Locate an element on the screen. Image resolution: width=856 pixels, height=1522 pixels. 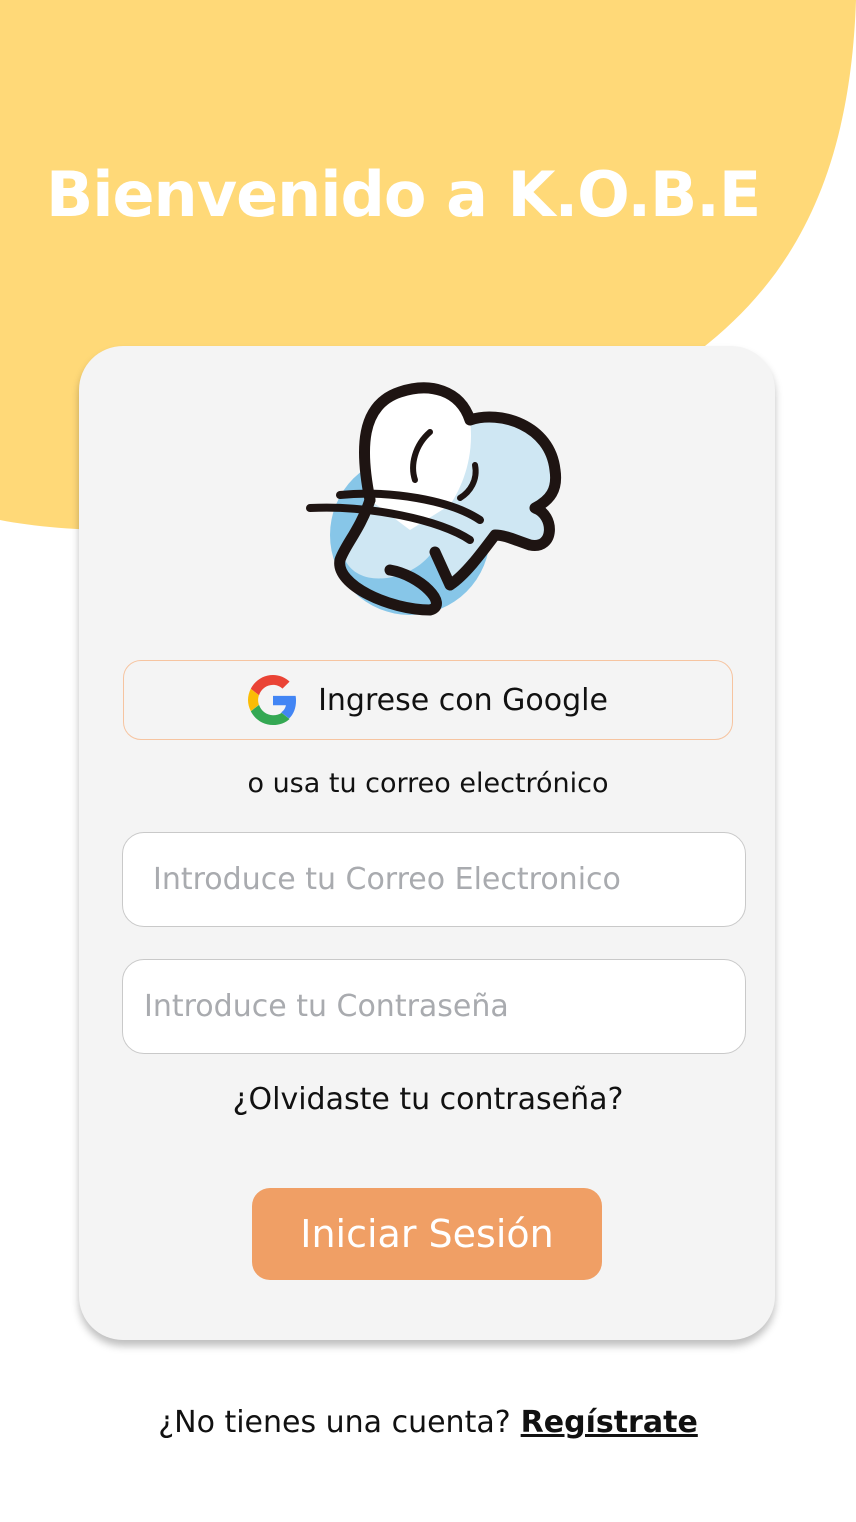
register-prompt: ¿No tienes una cuenta? Regístrate is located at coordinates (428, 1422).